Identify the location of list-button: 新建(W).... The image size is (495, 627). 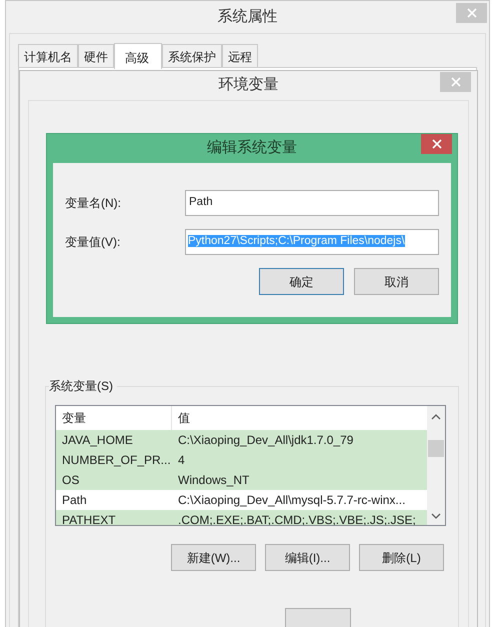
(213, 557).